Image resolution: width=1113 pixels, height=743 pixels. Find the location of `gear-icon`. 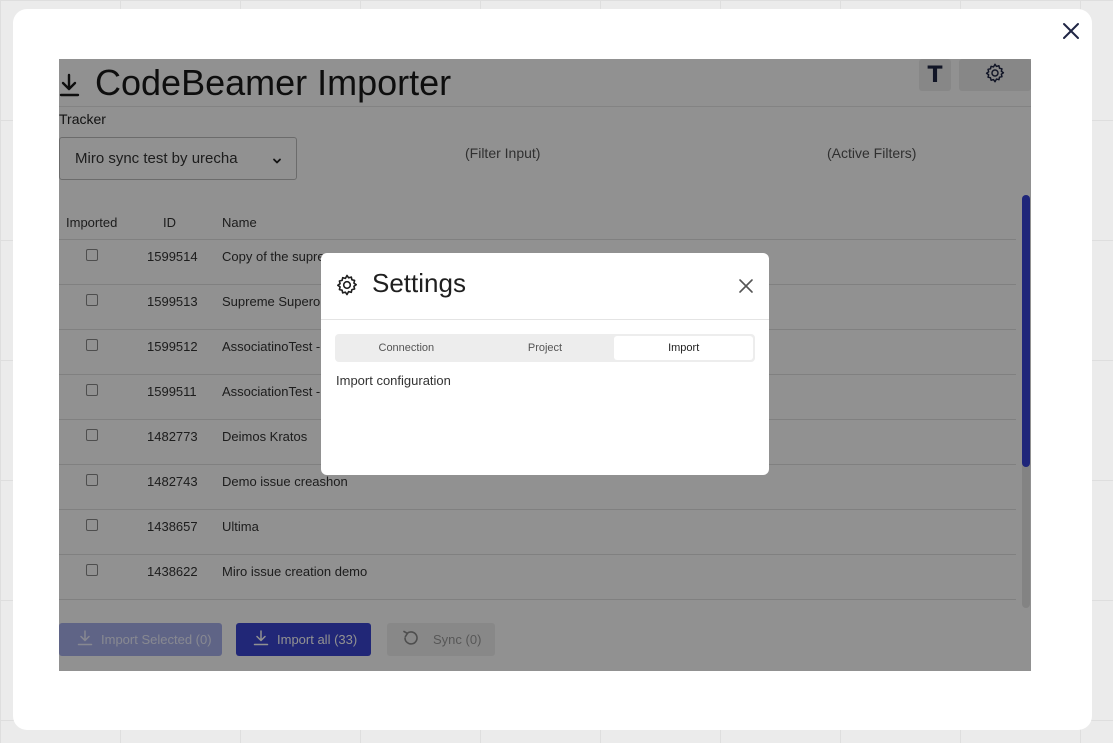

gear-icon is located at coordinates (347, 287).